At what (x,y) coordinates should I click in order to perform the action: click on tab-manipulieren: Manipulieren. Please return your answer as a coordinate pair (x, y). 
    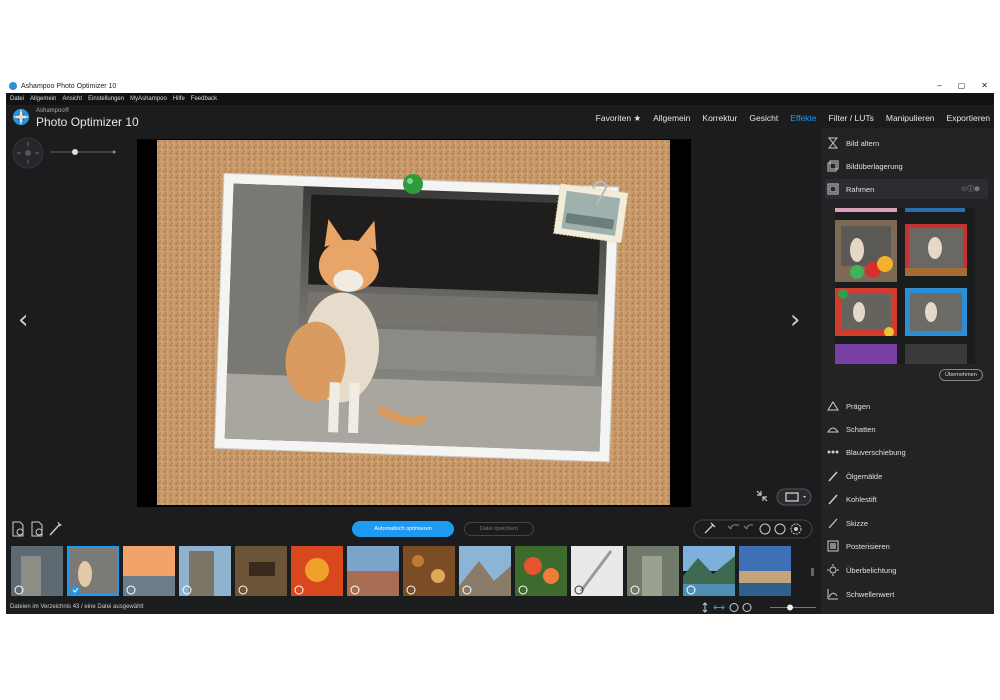
    Looking at the image, I should click on (910, 118).